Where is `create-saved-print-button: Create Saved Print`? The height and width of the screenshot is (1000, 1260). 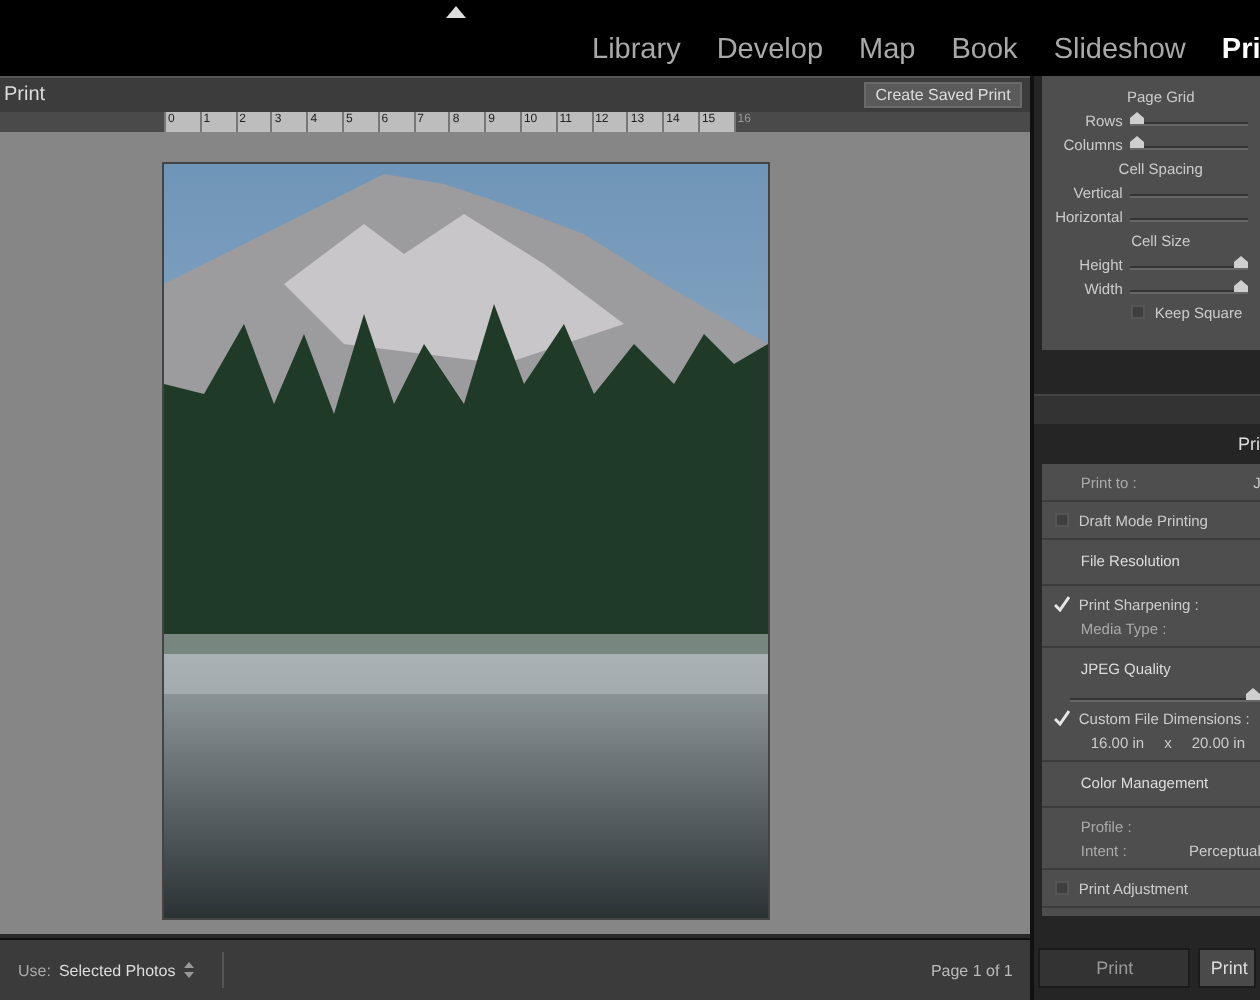 create-saved-print-button: Create Saved Print is located at coordinates (943, 95).